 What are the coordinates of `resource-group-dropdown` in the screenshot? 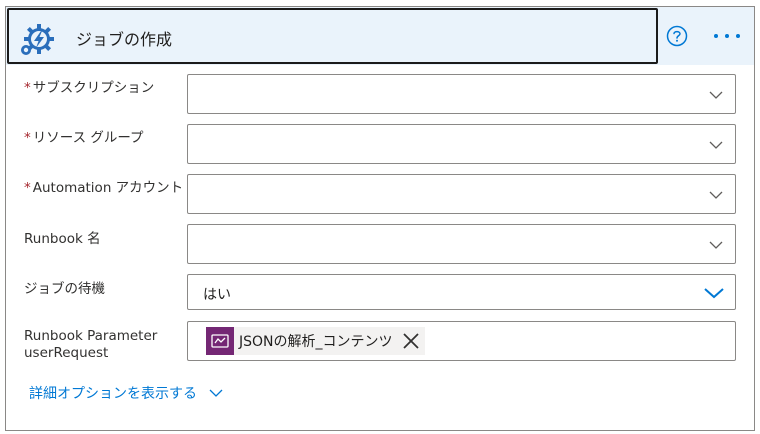 It's located at (461, 144).